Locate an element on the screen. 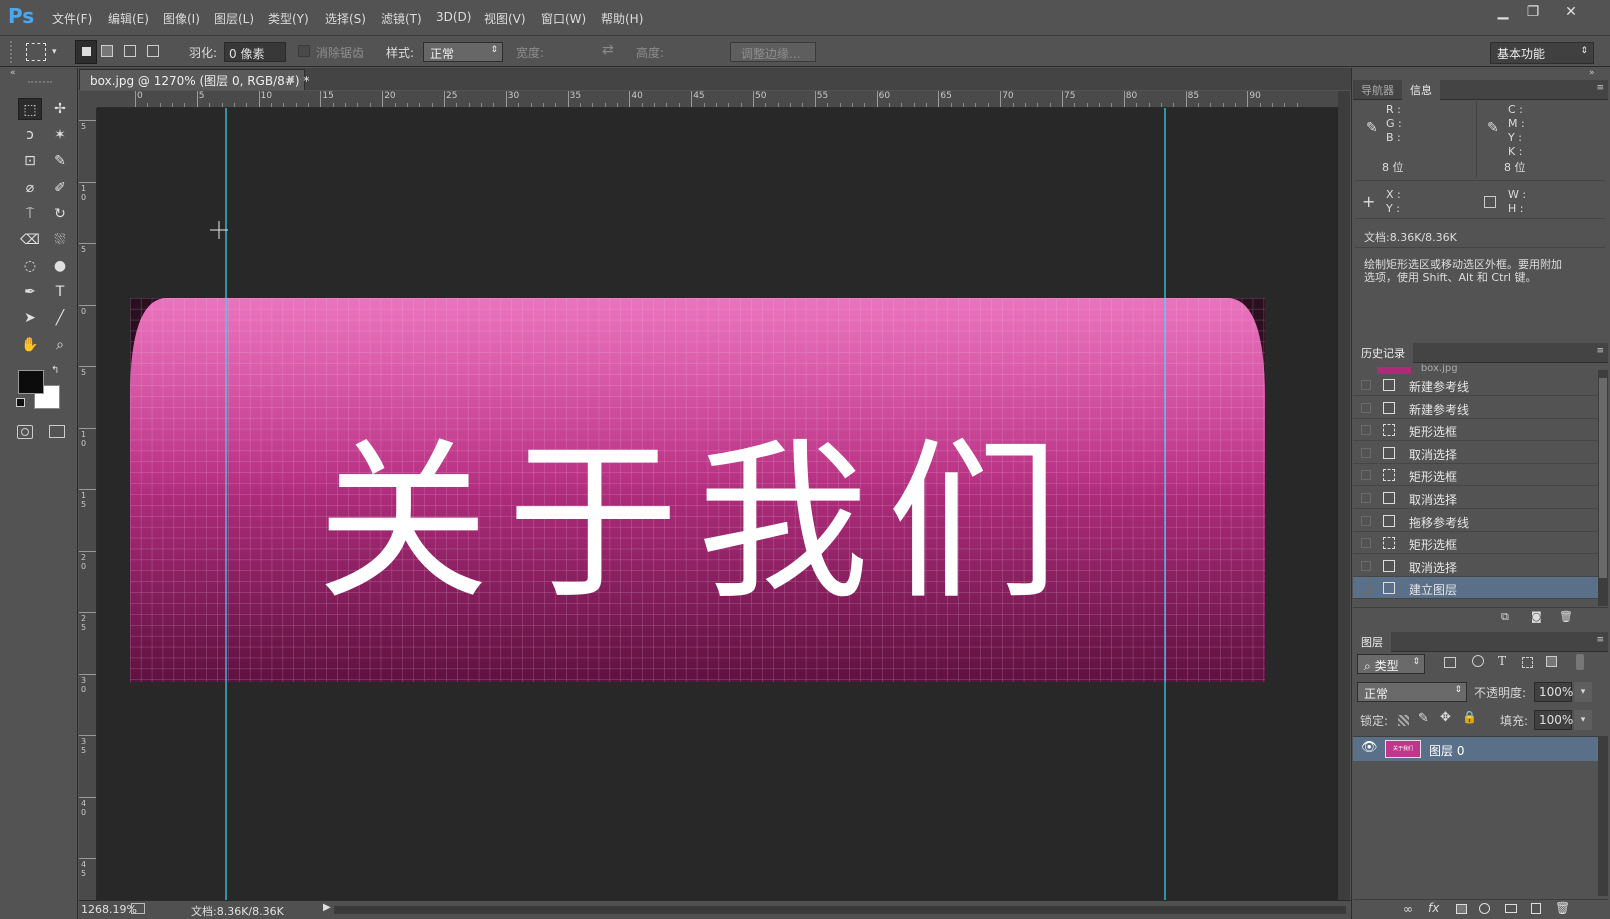  type-tool-icon: T is located at coordinates (60, 292).